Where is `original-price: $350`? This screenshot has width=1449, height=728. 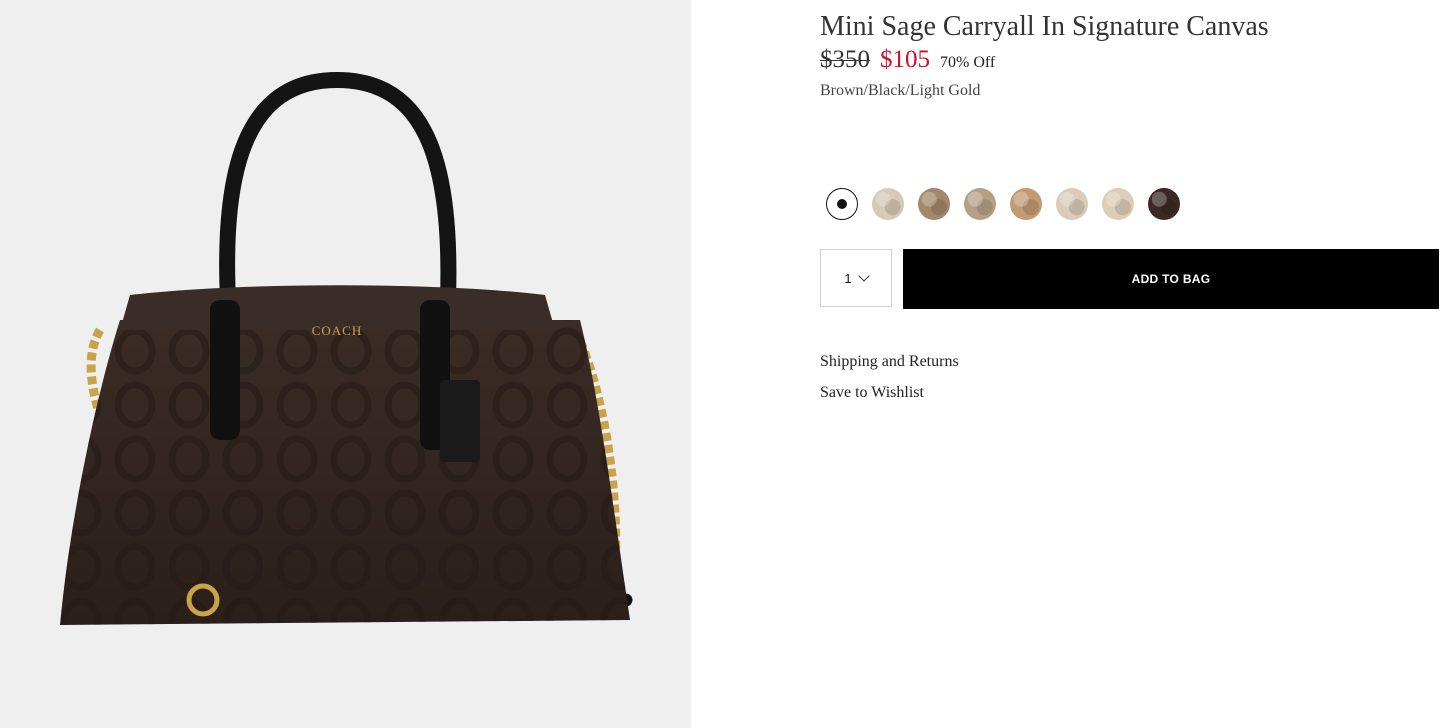 original-price: $350 is located at coordinates (845, 59).